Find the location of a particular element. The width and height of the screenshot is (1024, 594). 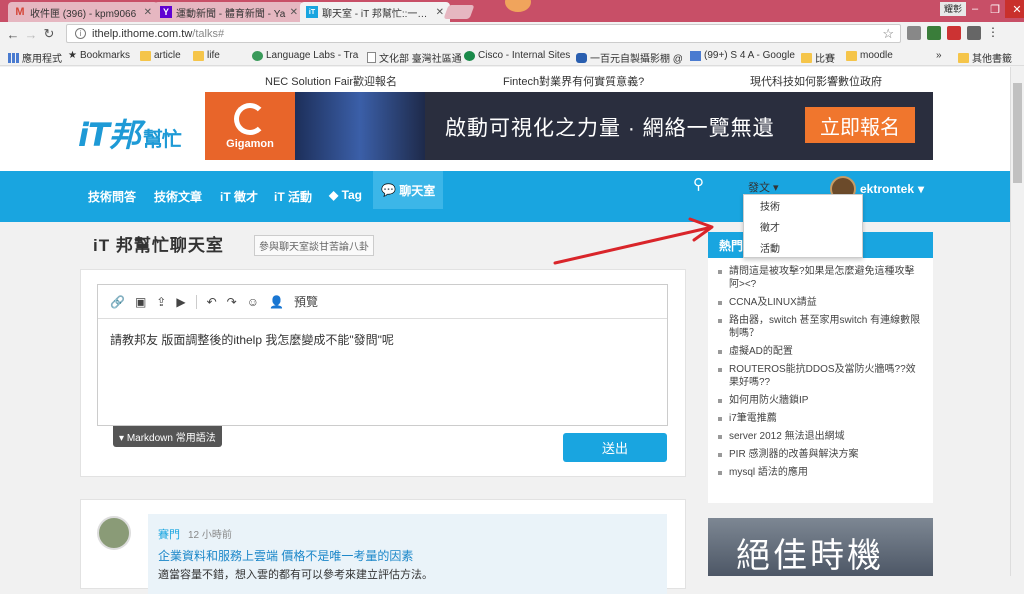

chevron-down-icon: ▾ is located at coordinates (921, 189).